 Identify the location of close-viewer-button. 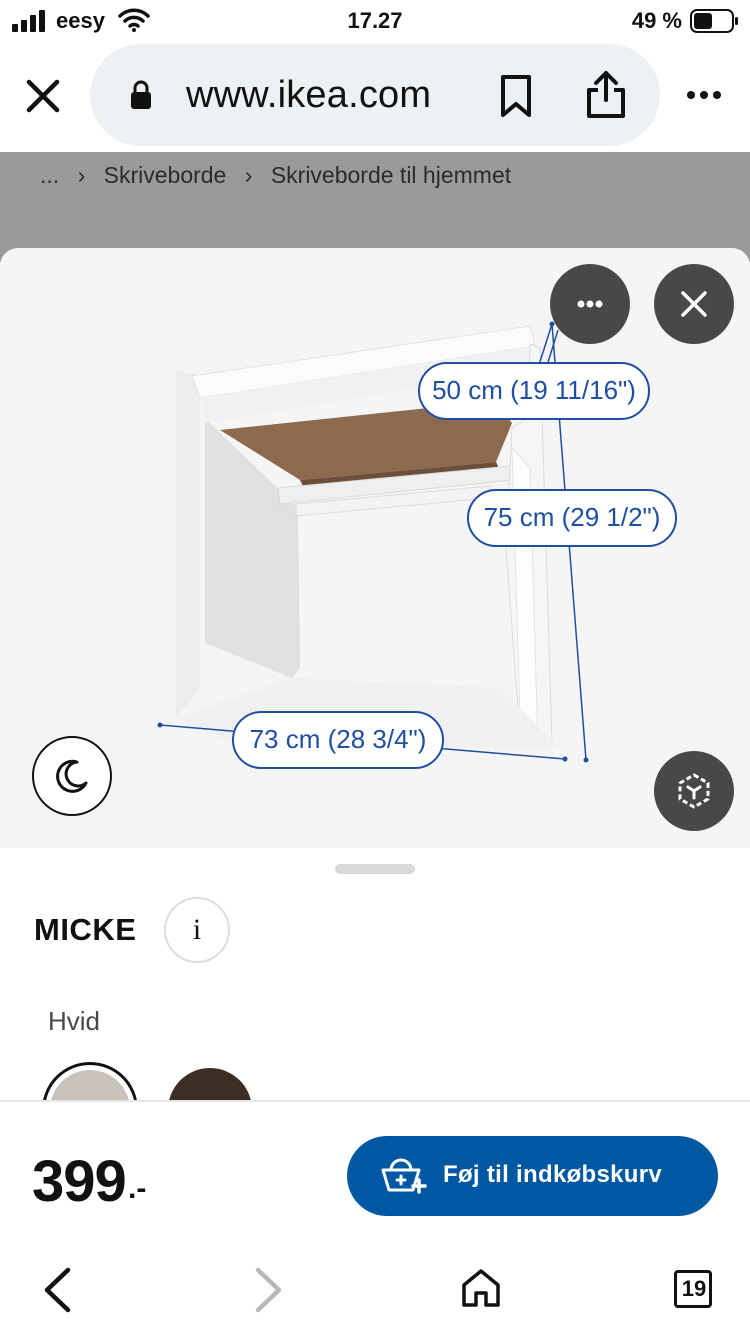
(694, 304).